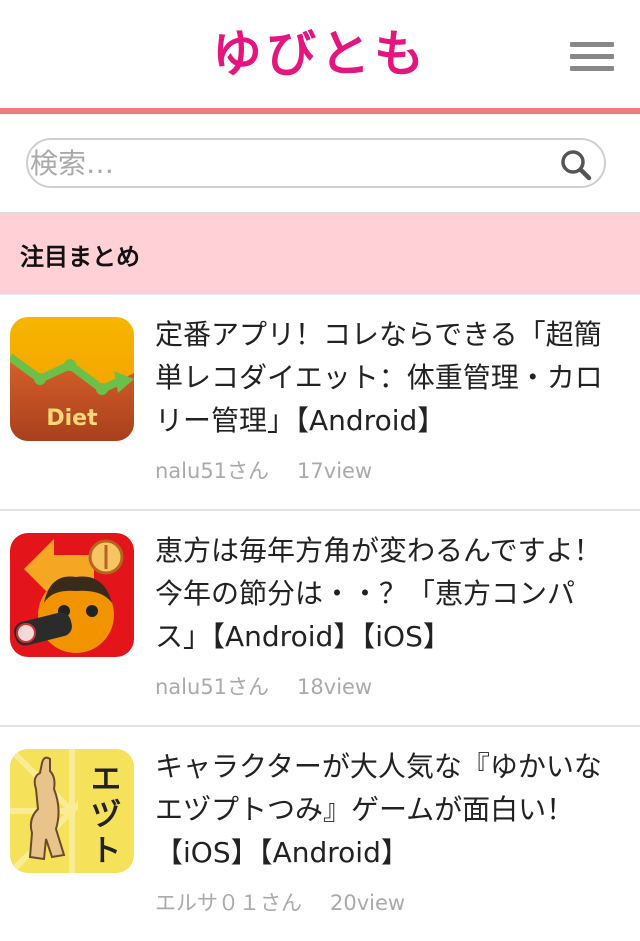 The width and height of the screenshot is (640, 941). I want to click on egypt-tsumi-app-icon: エ ヅ ト, so click(72, 811).